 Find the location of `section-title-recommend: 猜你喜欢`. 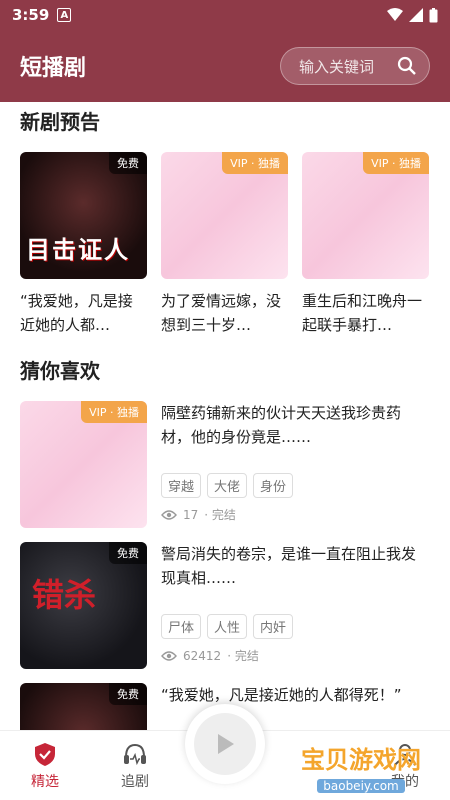

section-title-recommend: 猜你喜欢 is located at coordinates (60, 371).